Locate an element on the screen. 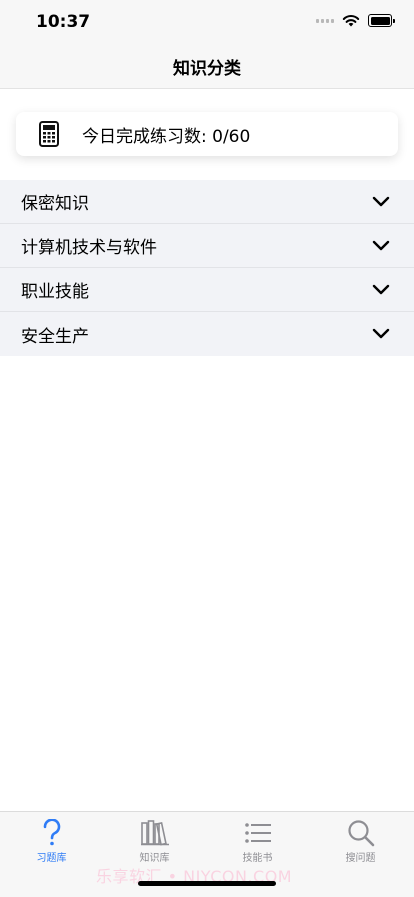 This screenshot has width=414, height=897. category-item-computer-software: 计算机技术与软件 is located at coordinates (207, 246).